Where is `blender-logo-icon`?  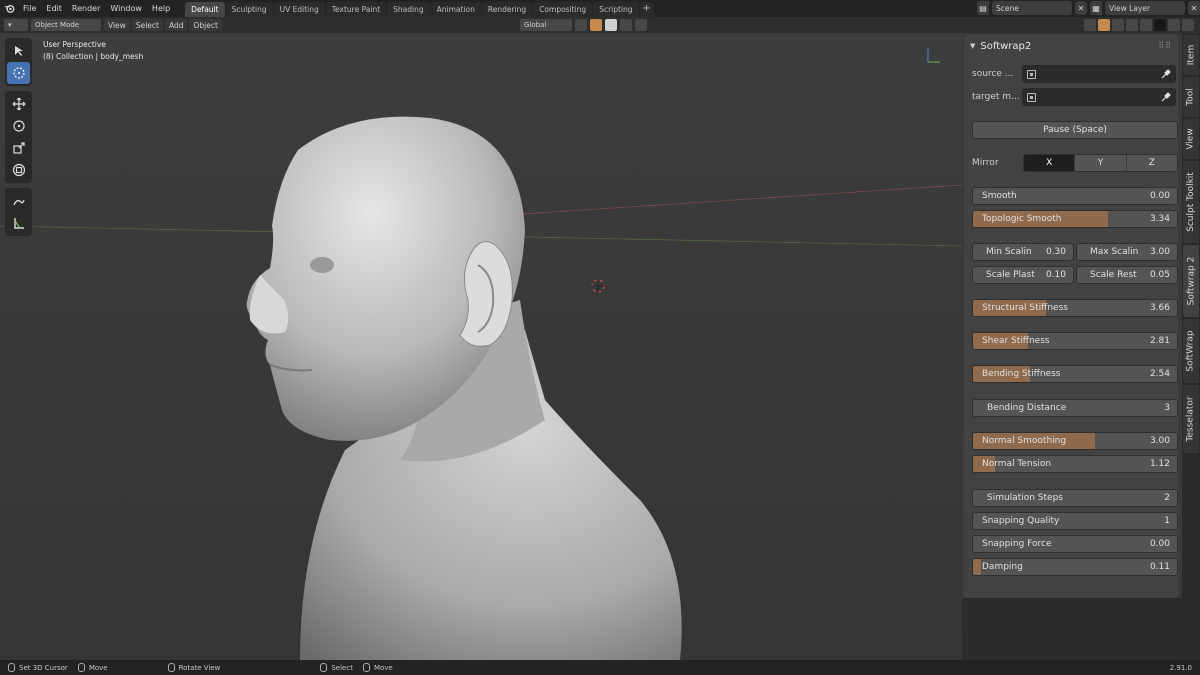 blender-logo-icon is located at coordinates (9, 8).